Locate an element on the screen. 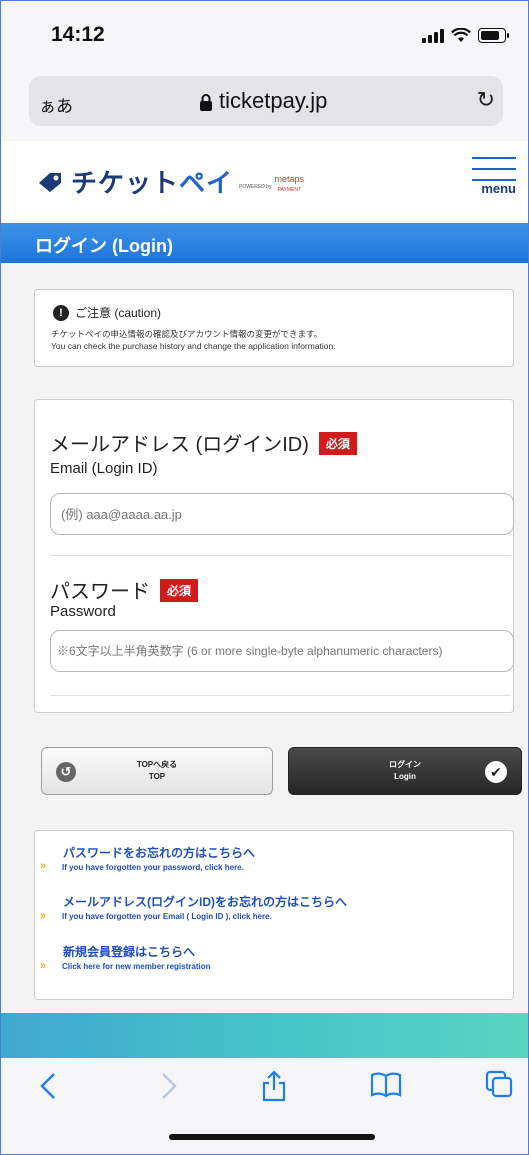 The width and height of the screenshot is (529, 1155). url-display: ticketpay.jp is located at coordinates (263, 101).